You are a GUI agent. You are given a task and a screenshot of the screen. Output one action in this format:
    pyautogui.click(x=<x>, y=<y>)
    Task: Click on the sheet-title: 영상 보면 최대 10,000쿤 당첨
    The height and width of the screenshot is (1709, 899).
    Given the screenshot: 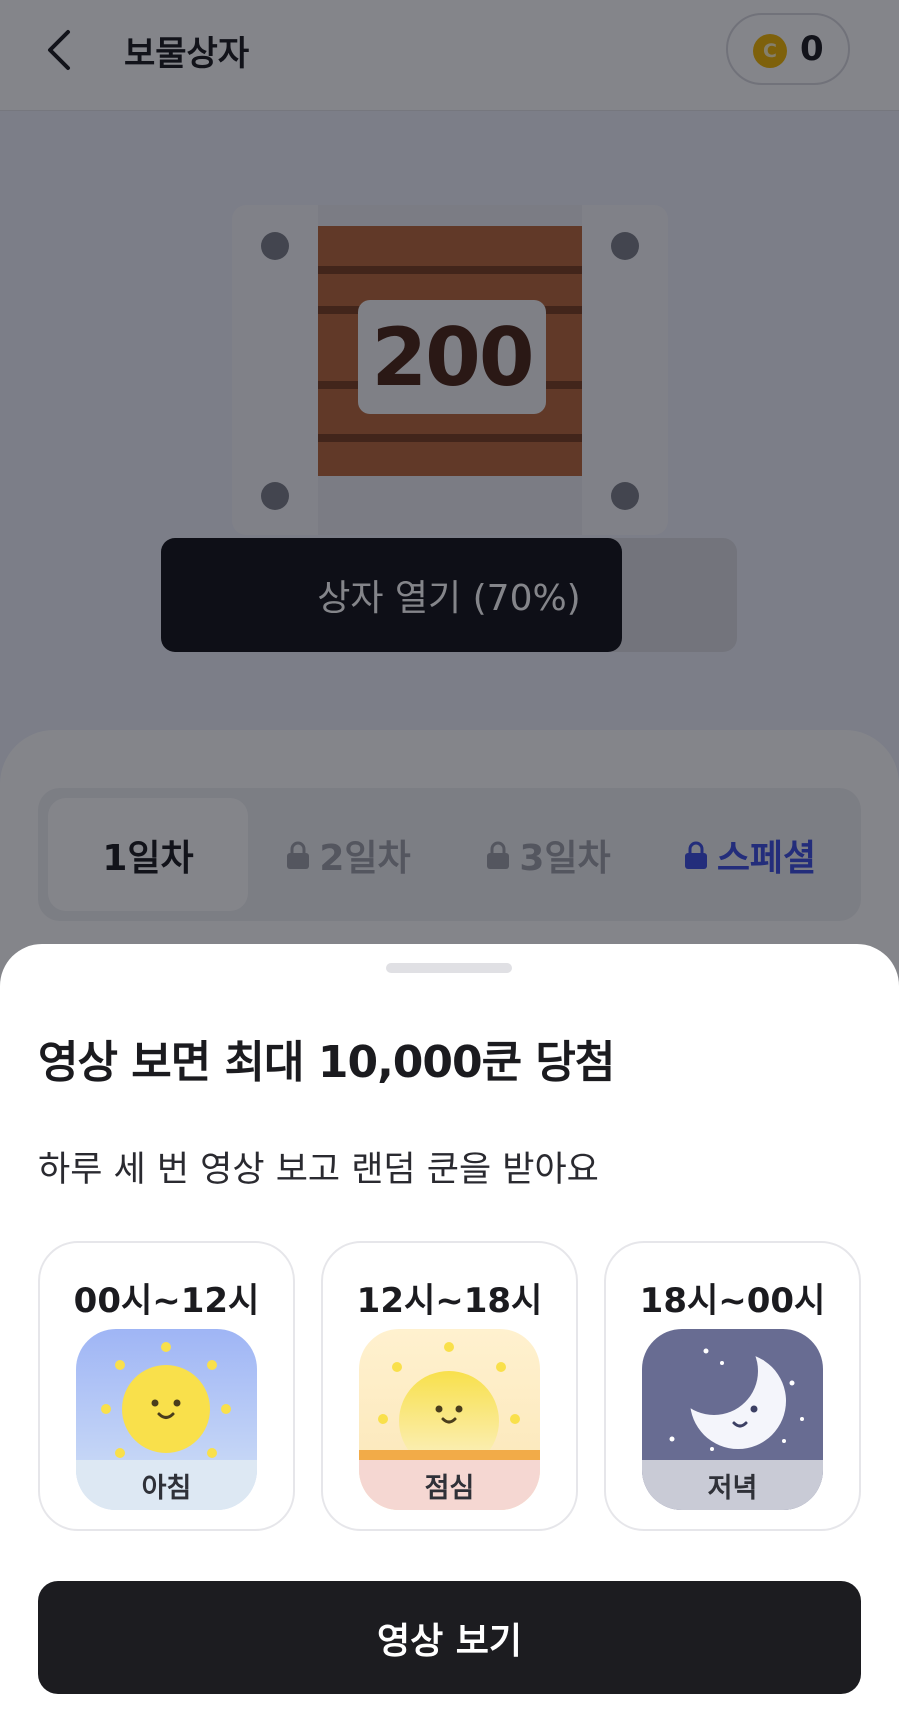 What is the action you would take?
    pyautogui.click(x=326, y=1062)
    